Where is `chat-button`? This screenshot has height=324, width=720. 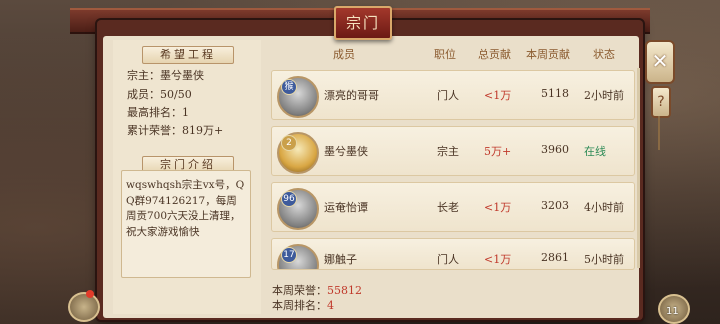 chat-button is located at coordinates (84, 307).